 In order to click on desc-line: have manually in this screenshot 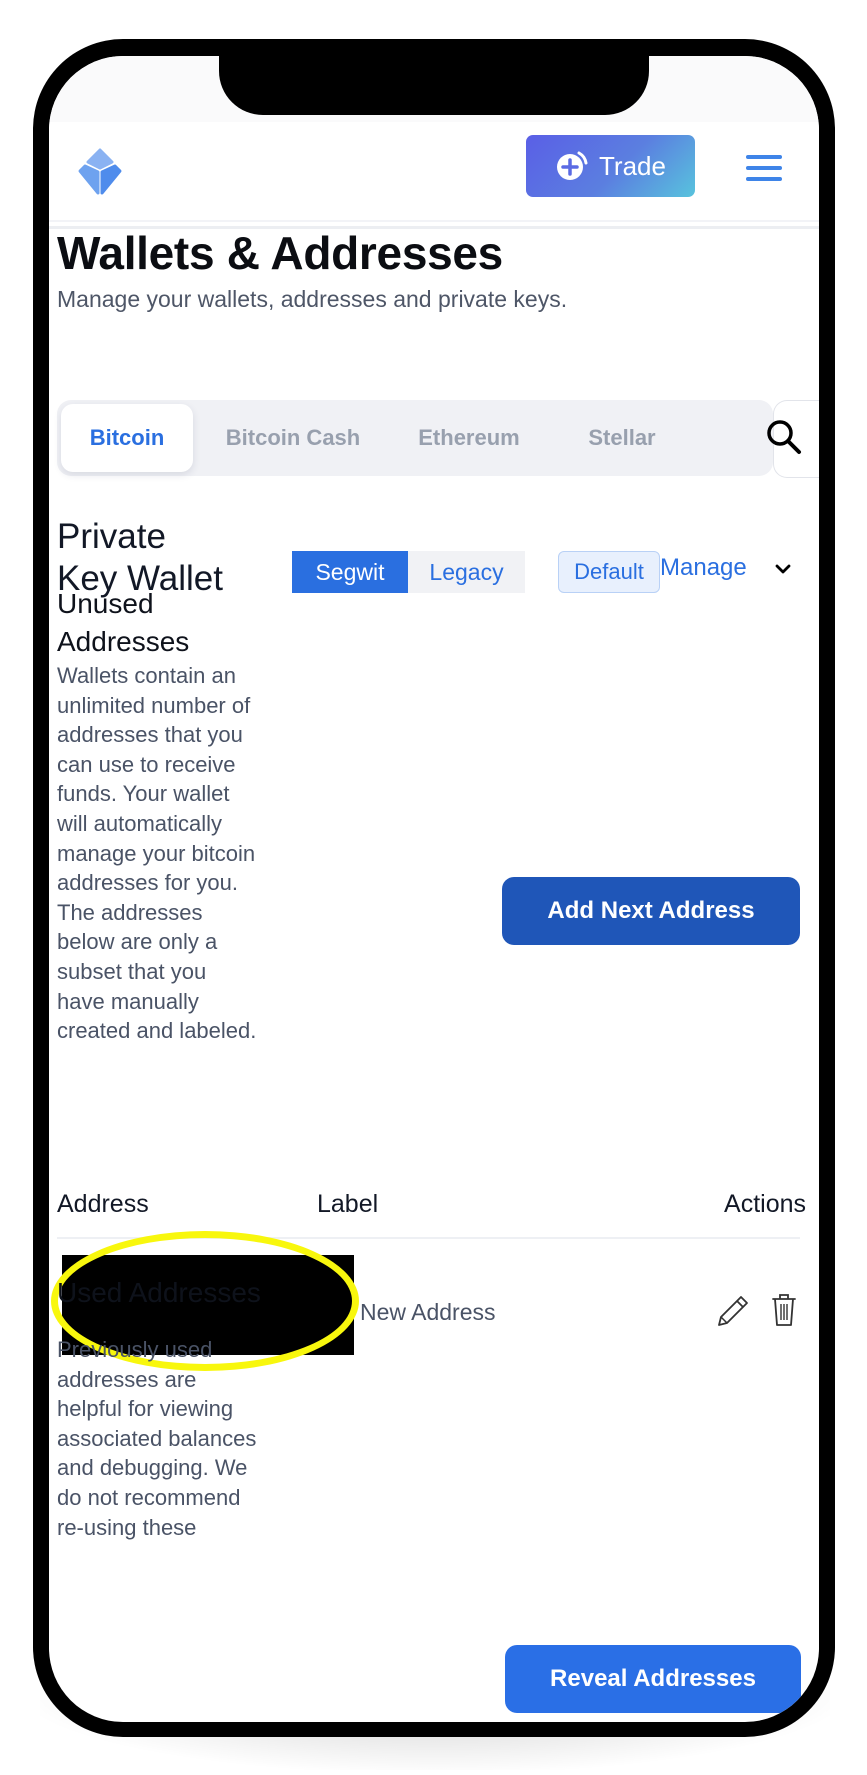, I will do `click(128, 1001)`.